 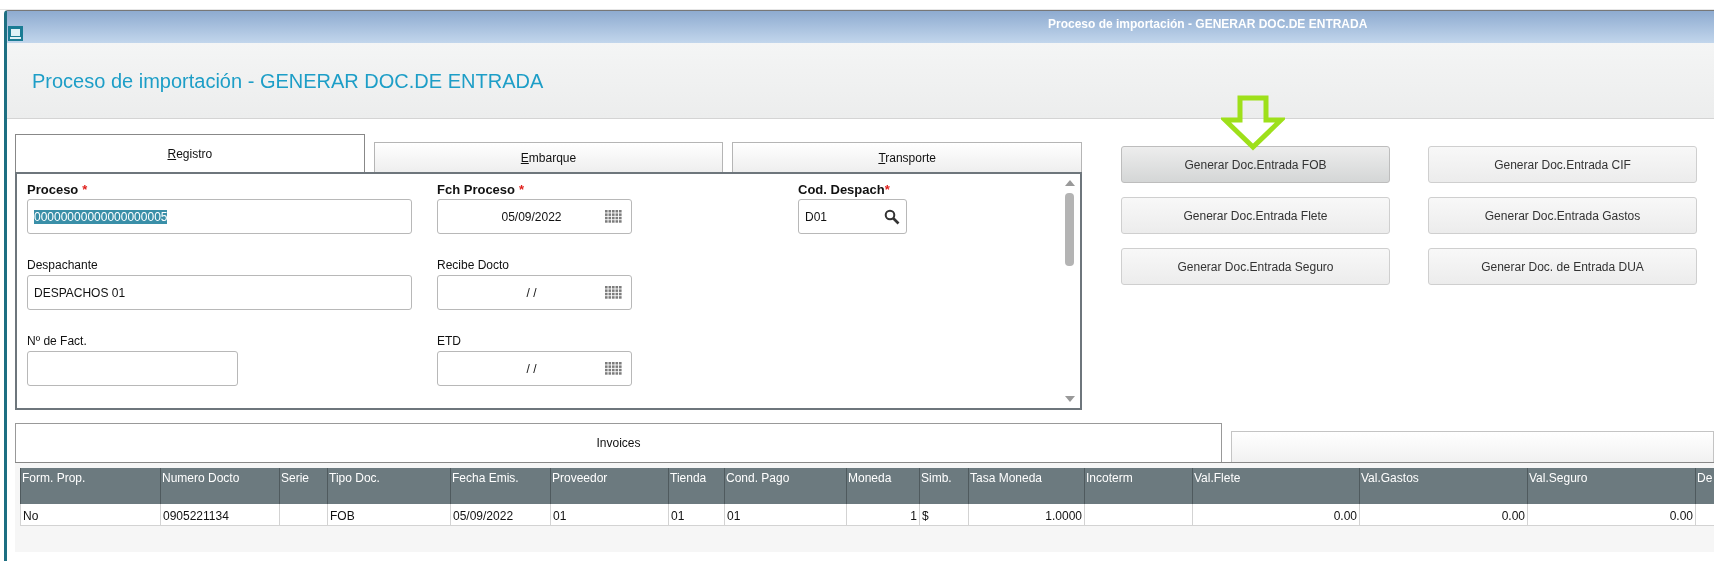 What do you see at coordinates (132, 368) in the screenshot?
I see `text-field` at bounding box center [132, 368].